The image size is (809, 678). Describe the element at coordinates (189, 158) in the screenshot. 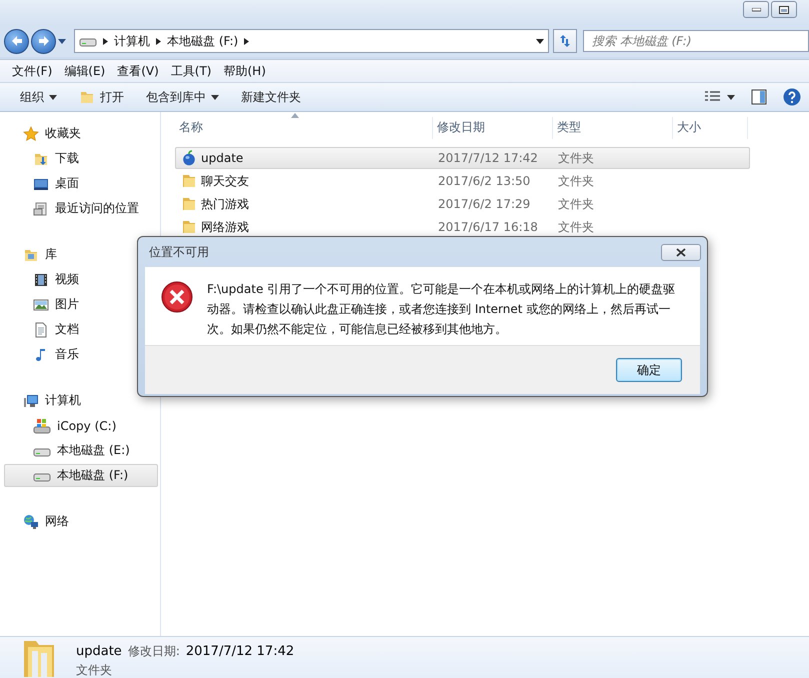

I see `apple-icon` at that location.